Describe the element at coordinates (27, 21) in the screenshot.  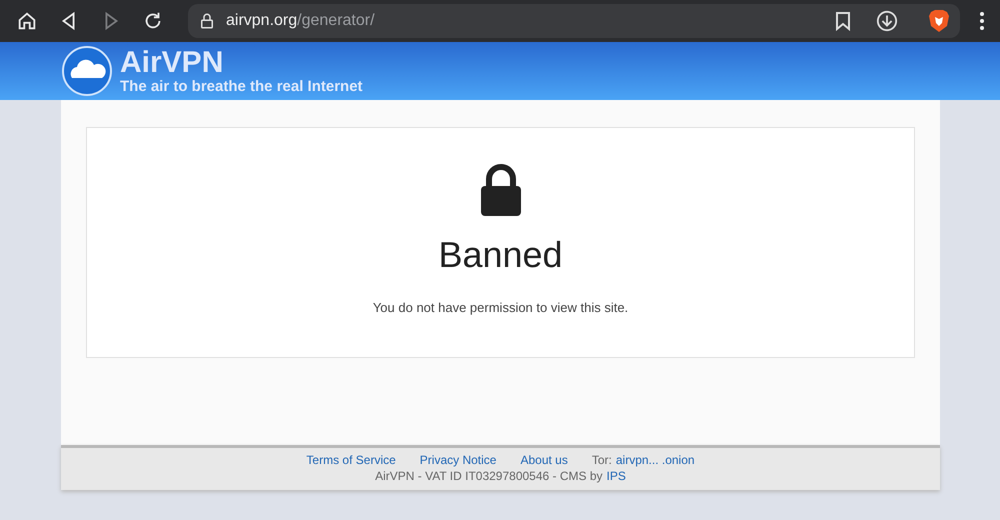
I see `home-icon` at that location.